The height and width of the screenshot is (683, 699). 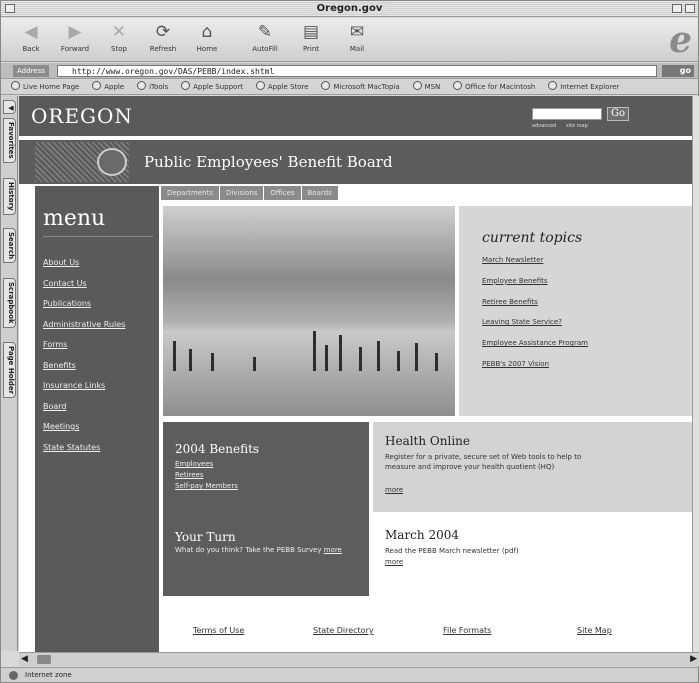 What do you see at coordinates (242, 193) in the screenshot?
I see `nav-divisions: Divisions` at bounding box center [242, 193].